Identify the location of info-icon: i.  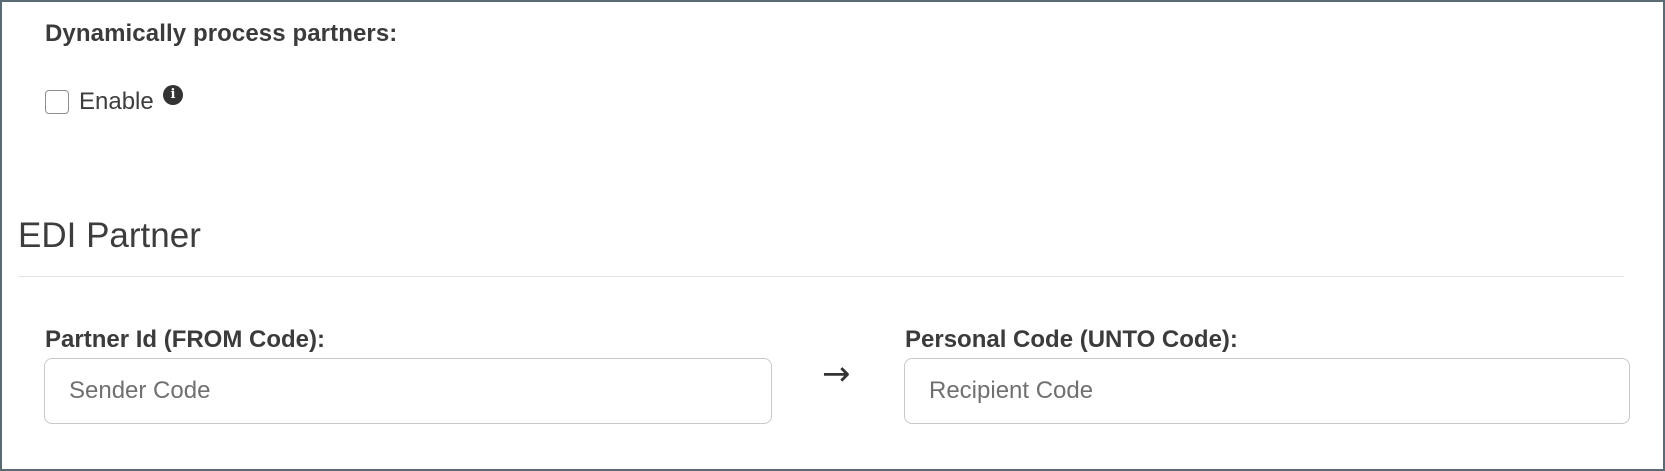
(173, 95).